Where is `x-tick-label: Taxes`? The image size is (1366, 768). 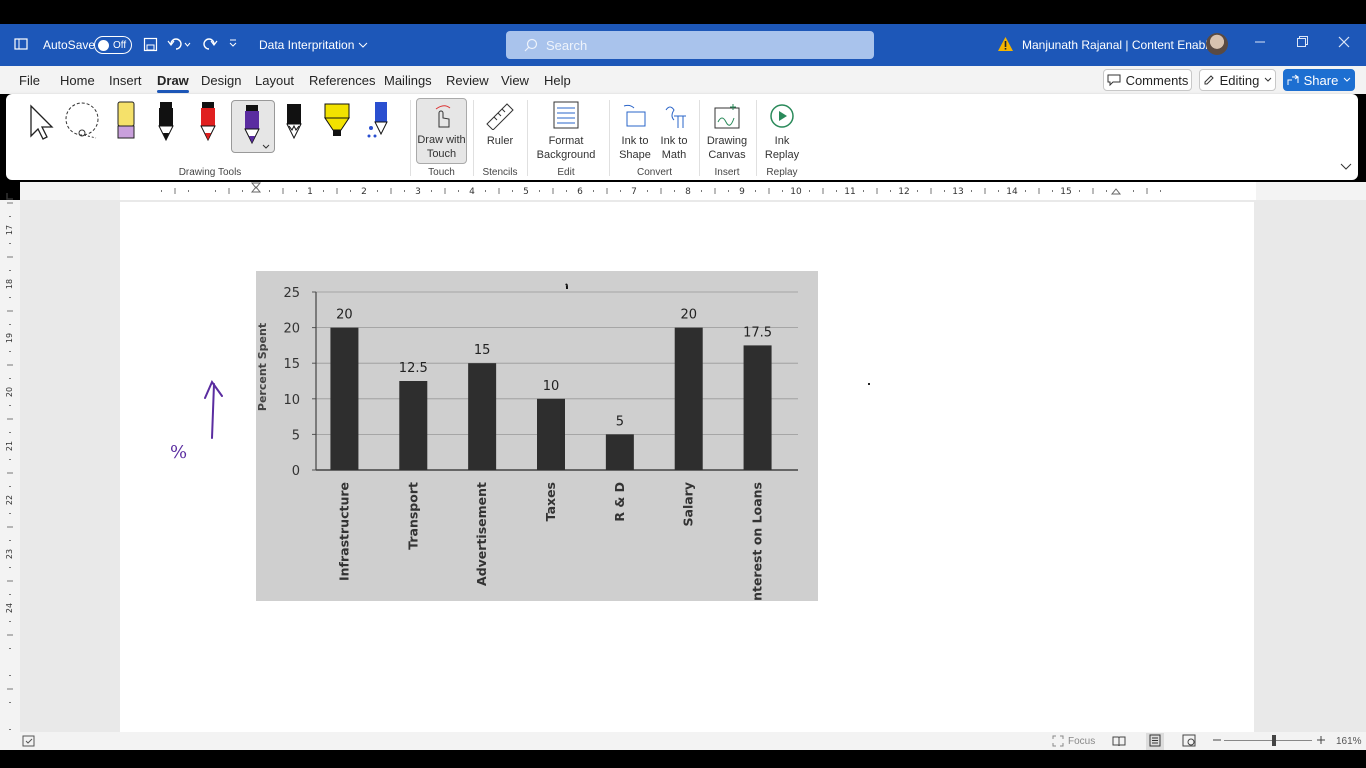 x-tick-label: Taxes is located at coordinates (550, 501).